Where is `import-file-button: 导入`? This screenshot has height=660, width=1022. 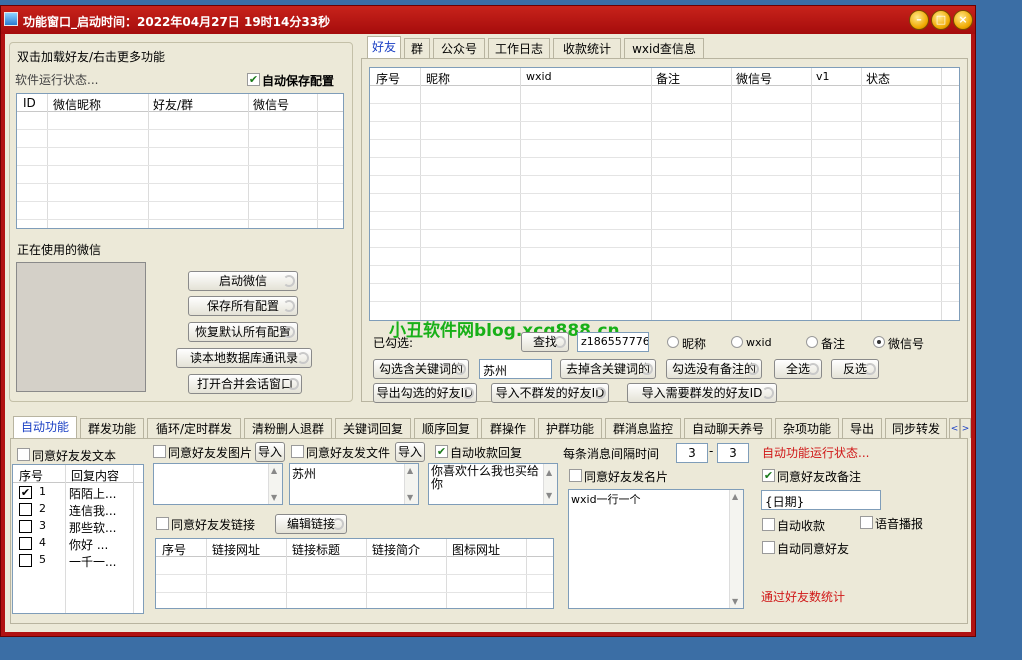 import-file-button: 导入 is located at coordinates (410, 452).